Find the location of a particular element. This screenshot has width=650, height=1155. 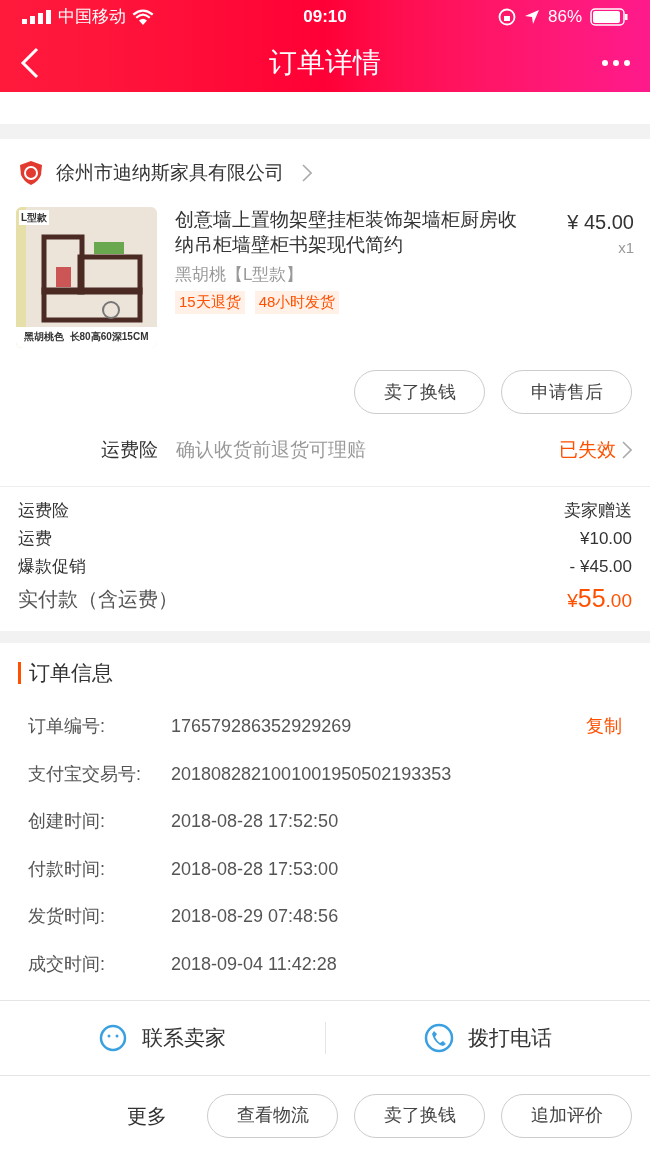

fee-label: 运费险 is located at coordinates (43, 511).